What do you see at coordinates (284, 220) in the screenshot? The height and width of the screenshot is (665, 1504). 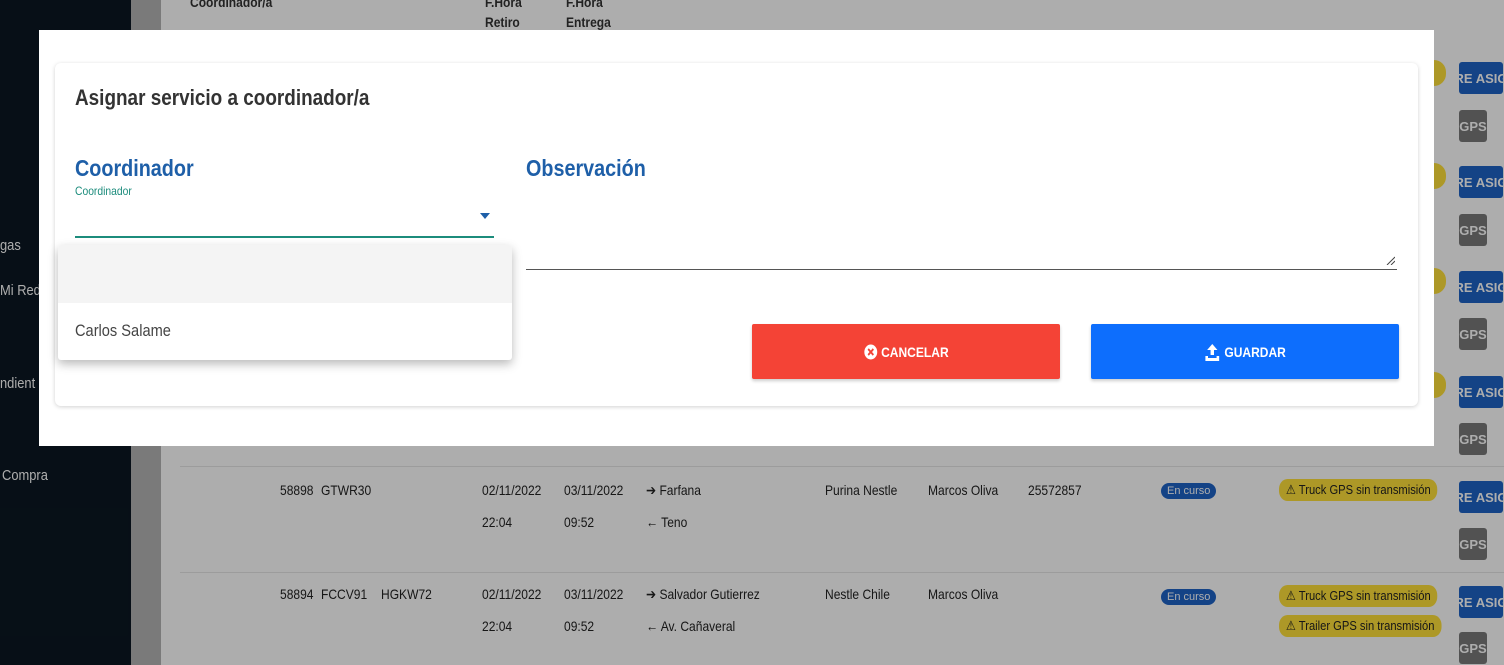 I see `coordinador-select` at bounding box center [284, 220].